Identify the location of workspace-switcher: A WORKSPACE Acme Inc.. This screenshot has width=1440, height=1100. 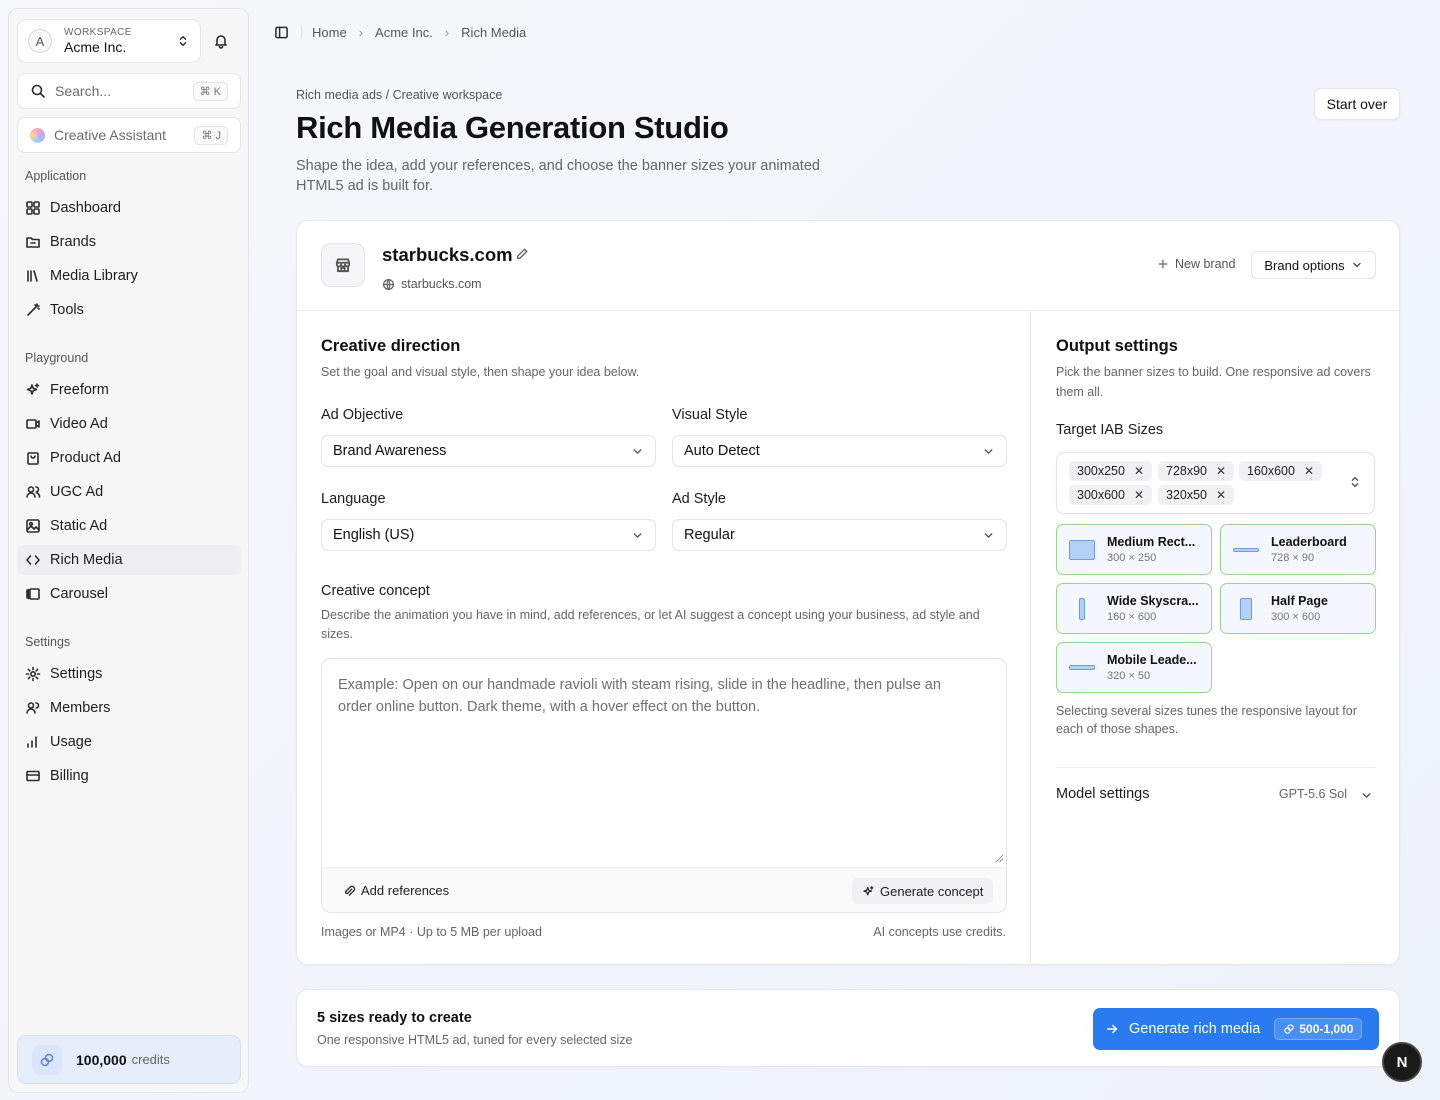
(109, 41).